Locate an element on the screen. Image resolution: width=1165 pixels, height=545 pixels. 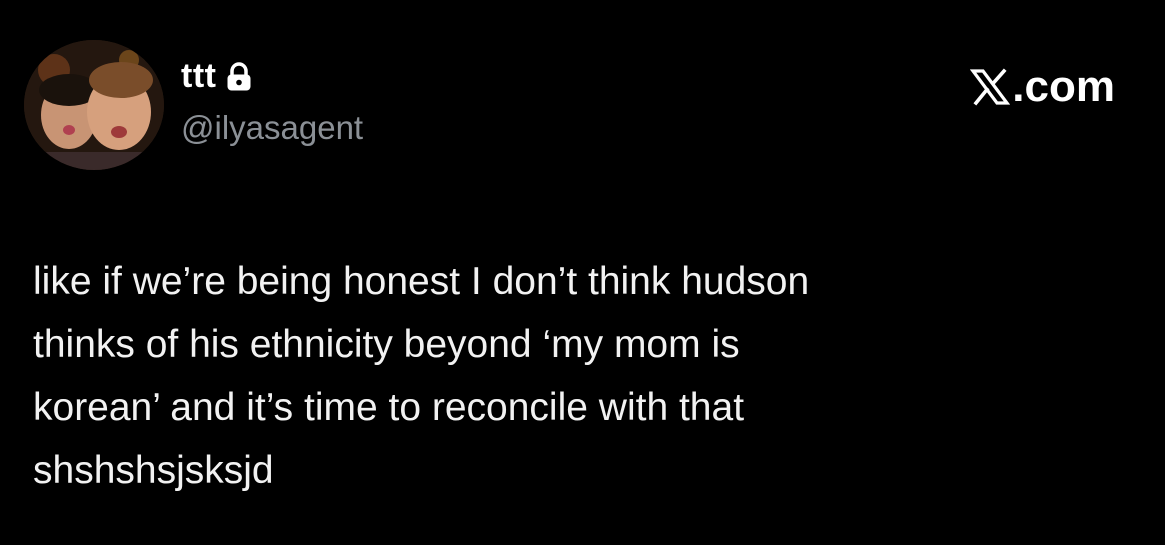
avatar is located at coordinates (94, 105).